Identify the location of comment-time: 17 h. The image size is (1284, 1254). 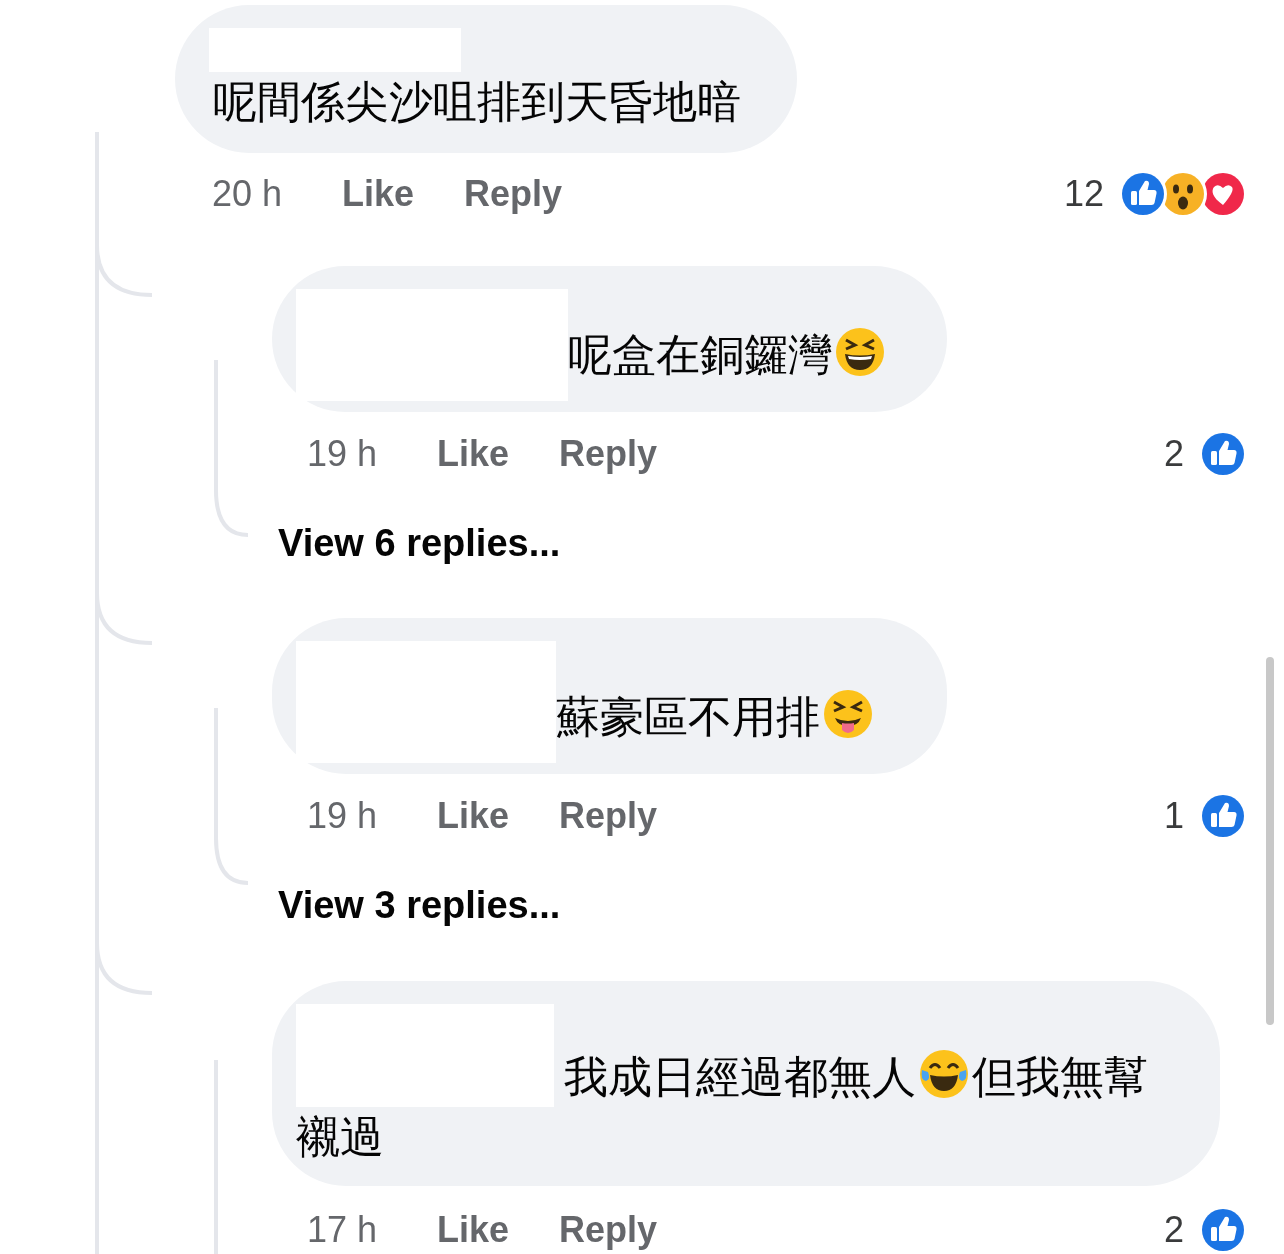
(343, 1230).